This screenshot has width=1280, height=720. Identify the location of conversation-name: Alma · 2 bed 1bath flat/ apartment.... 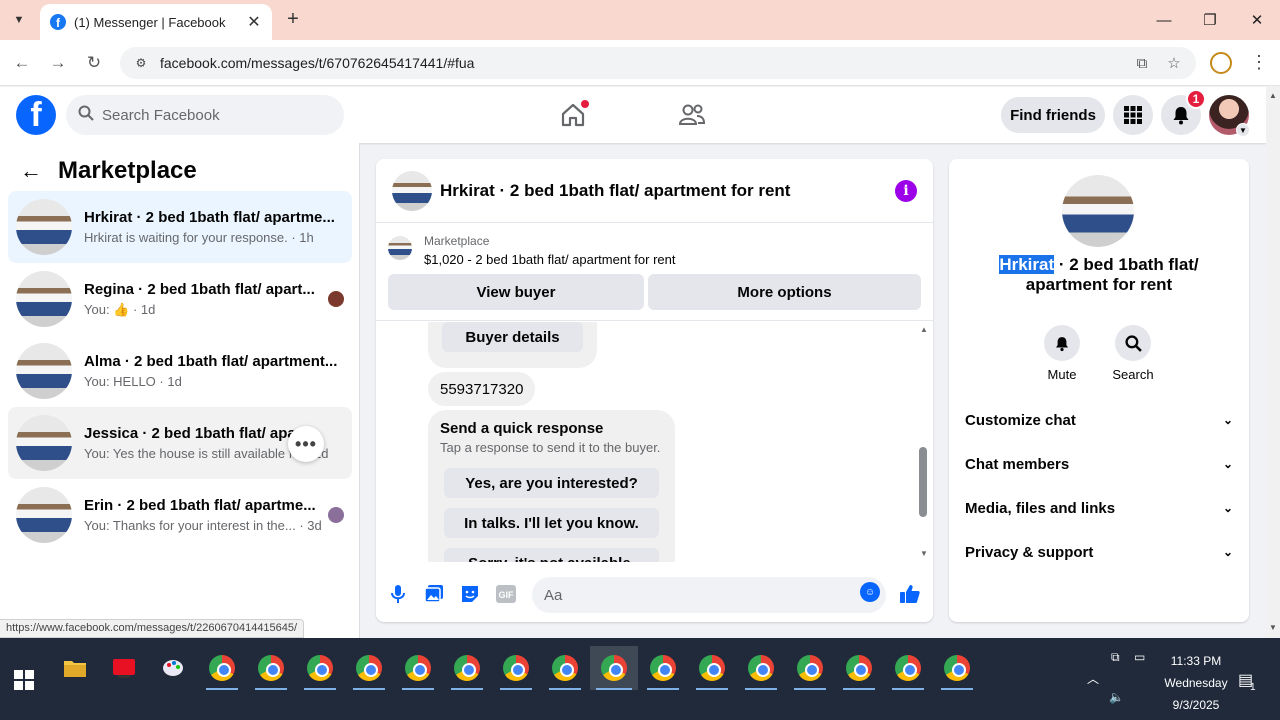
(211, 361).